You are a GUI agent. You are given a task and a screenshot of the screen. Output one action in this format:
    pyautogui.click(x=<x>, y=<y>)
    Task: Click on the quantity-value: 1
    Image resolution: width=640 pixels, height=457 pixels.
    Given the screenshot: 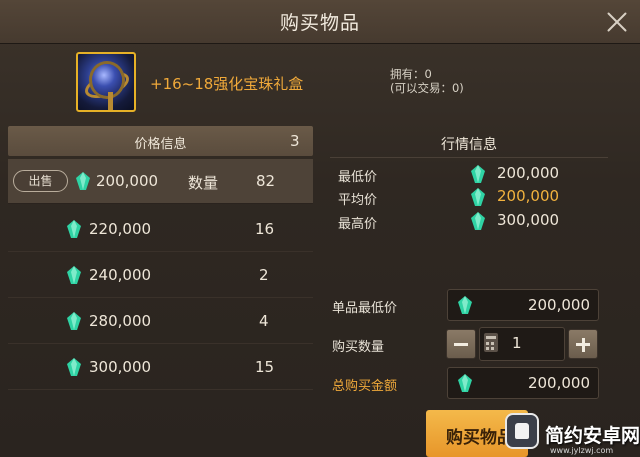 What is the action you would take?
    pyautogui.click(x=517, y=343)
    